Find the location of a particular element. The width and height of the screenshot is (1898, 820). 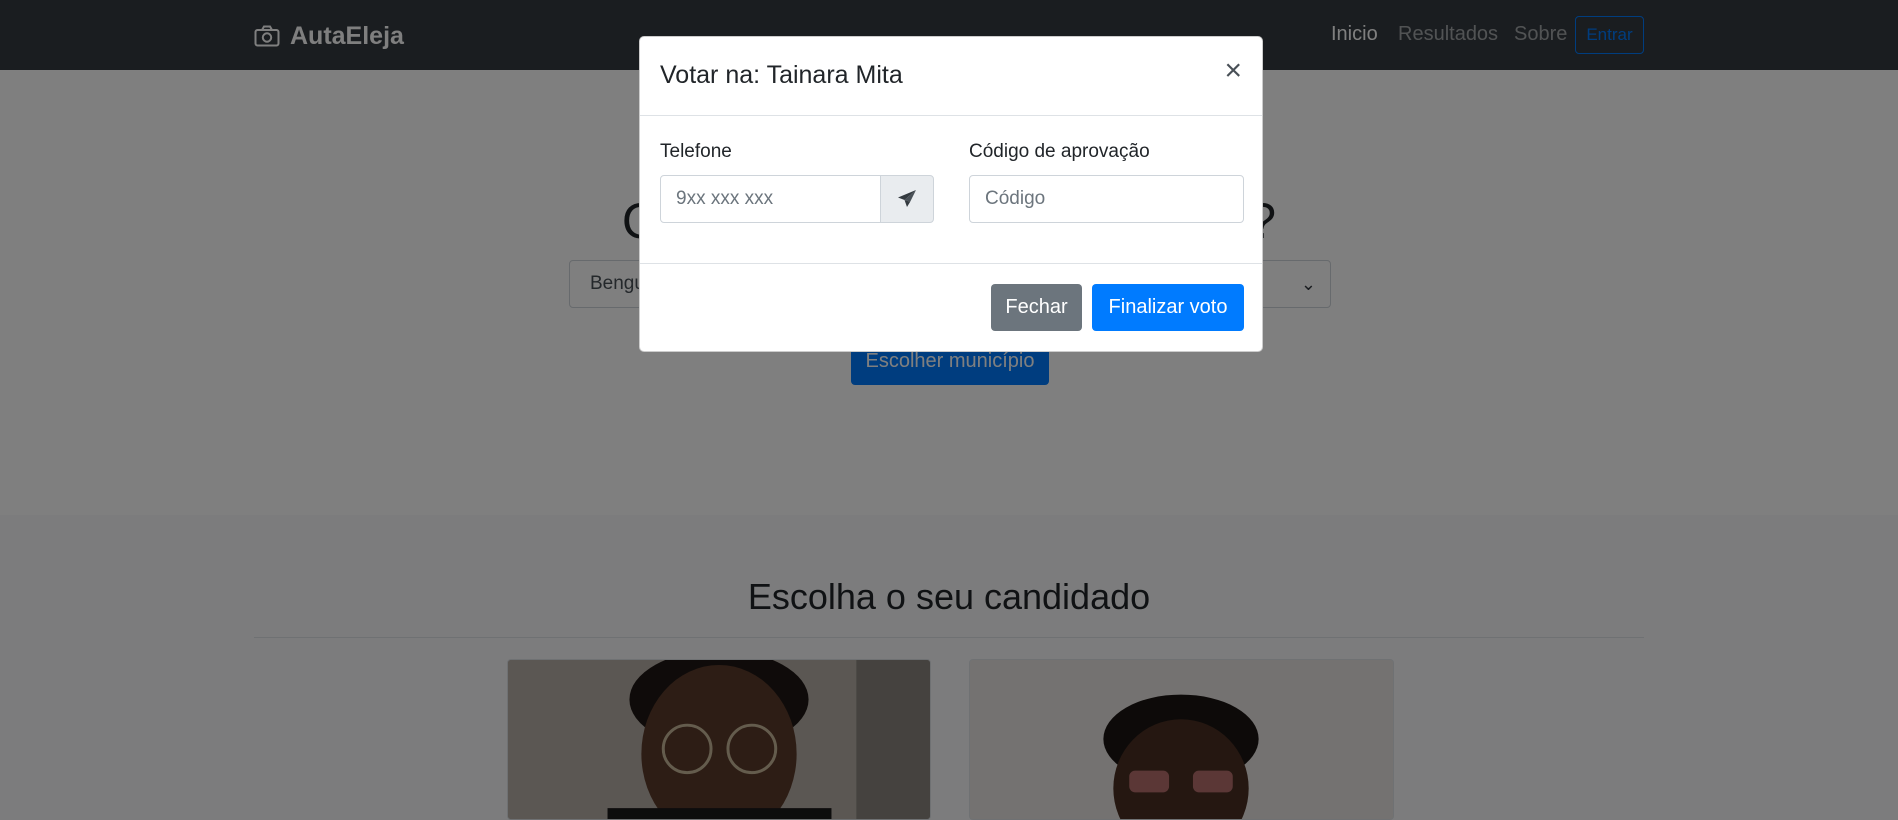

modal-title: Votar na: Tainara Mita is located at coordinates (781, 75).